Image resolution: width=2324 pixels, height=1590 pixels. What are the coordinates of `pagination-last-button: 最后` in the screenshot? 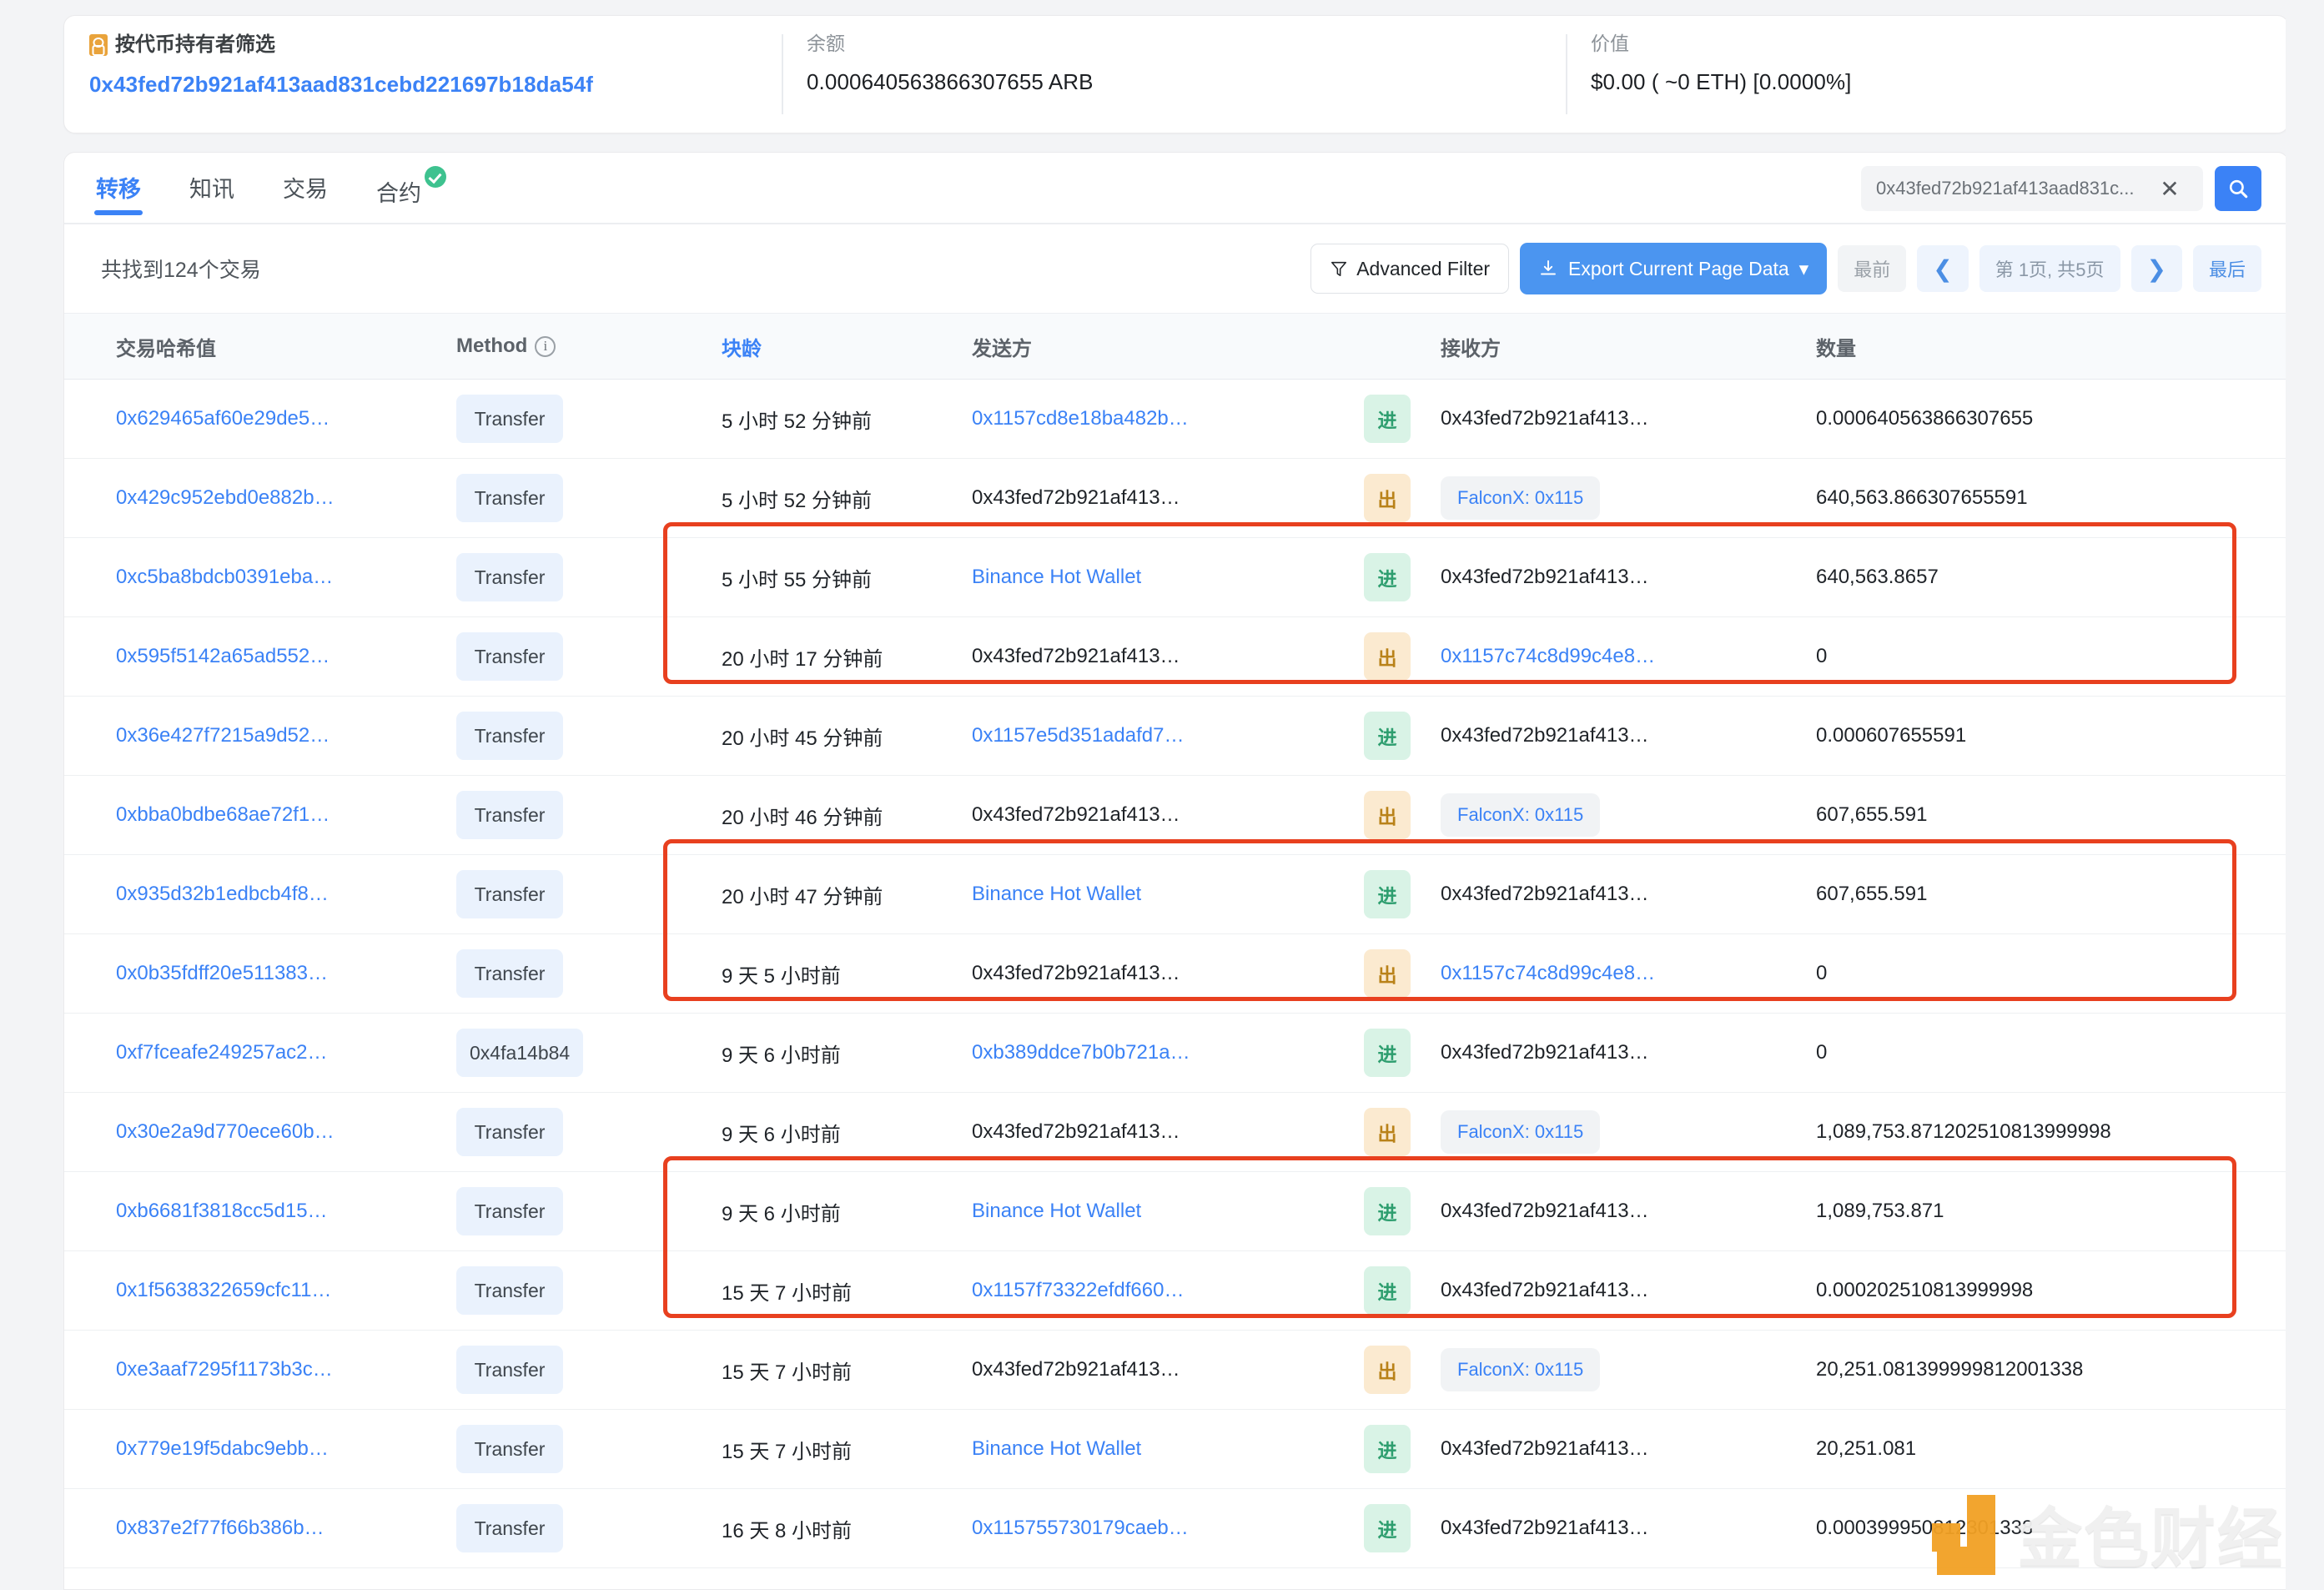 It's located at (2226, 268).